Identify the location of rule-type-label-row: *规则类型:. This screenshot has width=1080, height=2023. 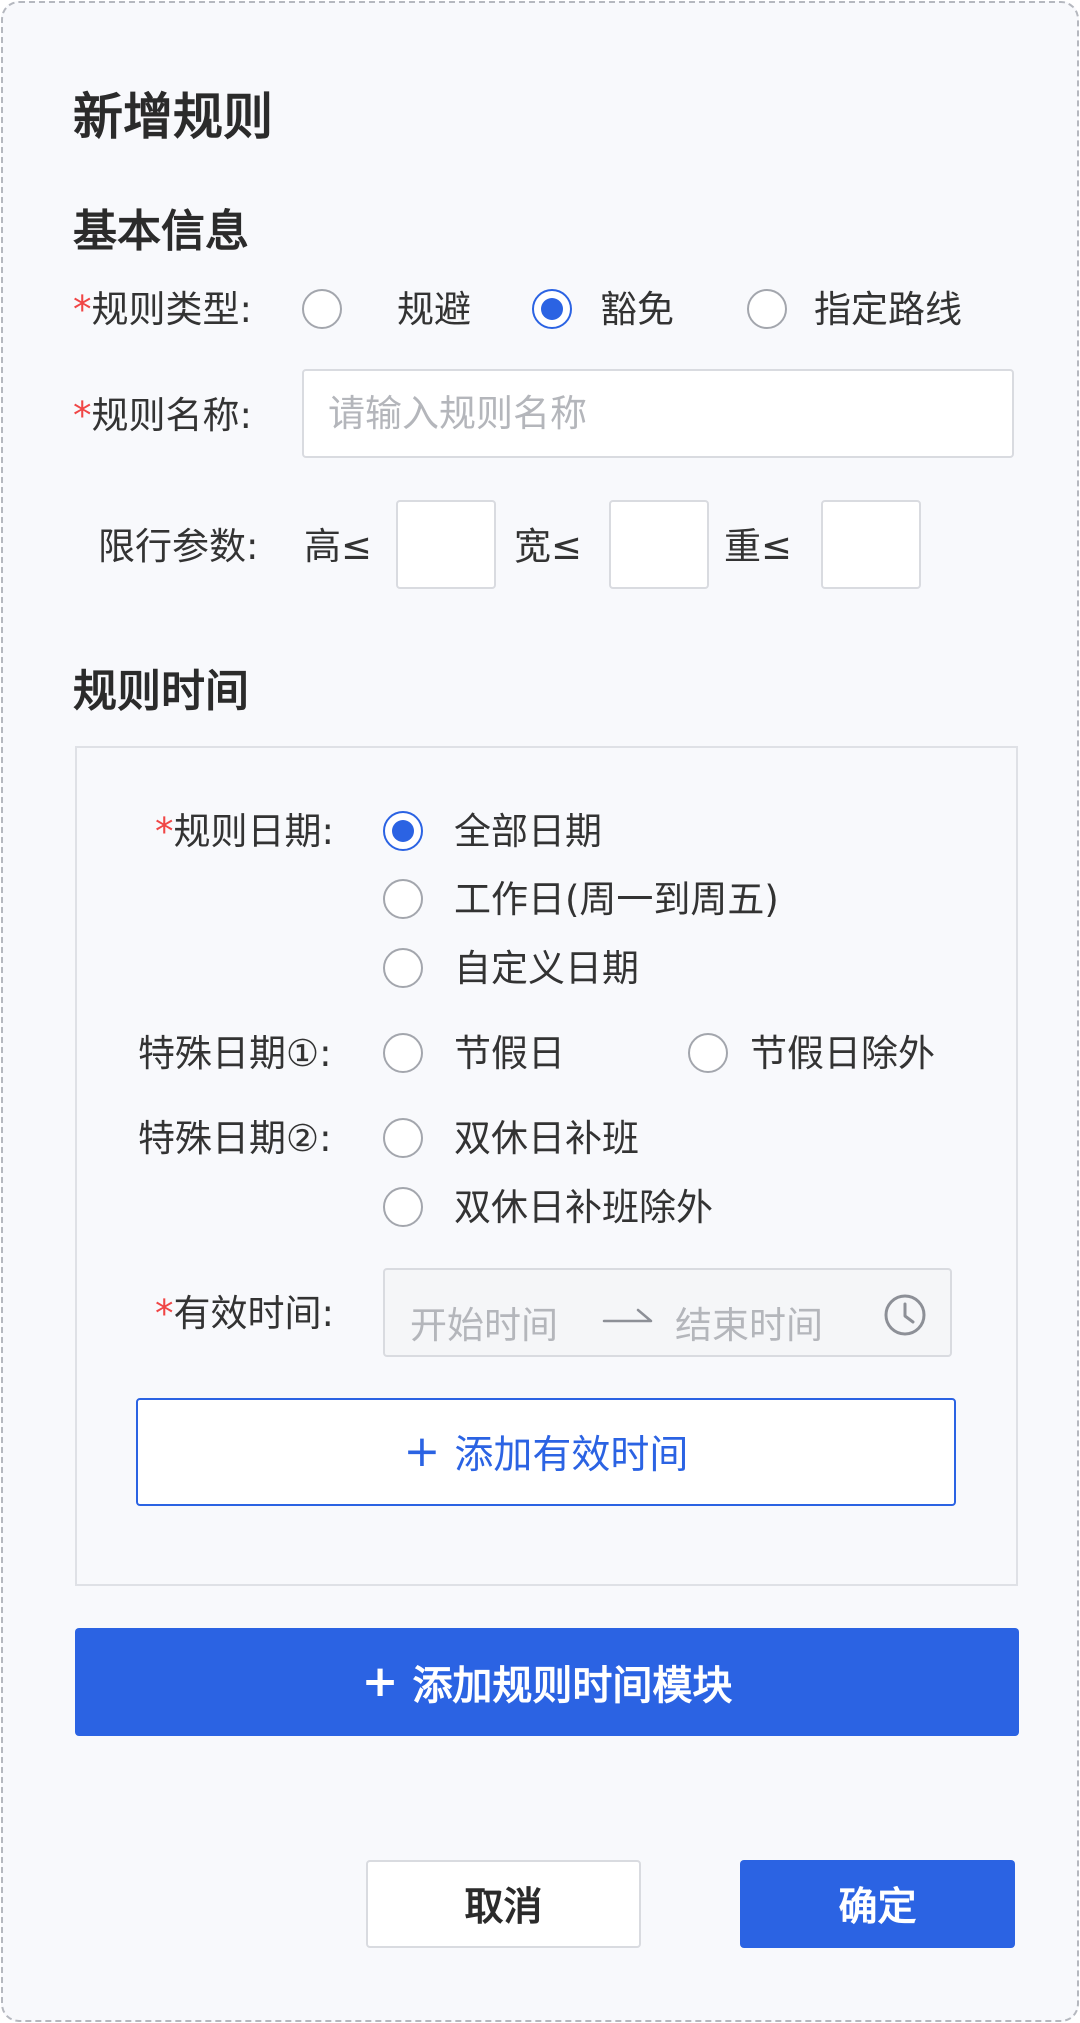
(162, 309).